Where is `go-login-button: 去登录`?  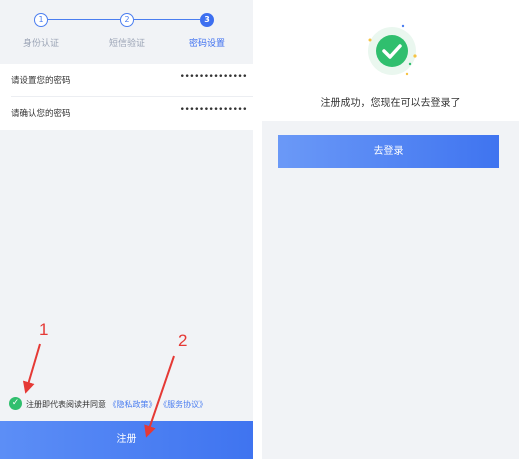
go-login-button: 去登录 is located at coordinates (388, 151).